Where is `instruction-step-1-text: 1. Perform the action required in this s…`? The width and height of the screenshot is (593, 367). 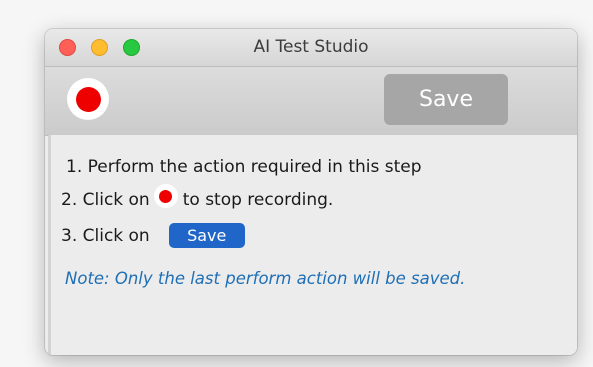 instruction-step-1-text: 1. Perform the action required in this s… is located at coordinates (244, 167).